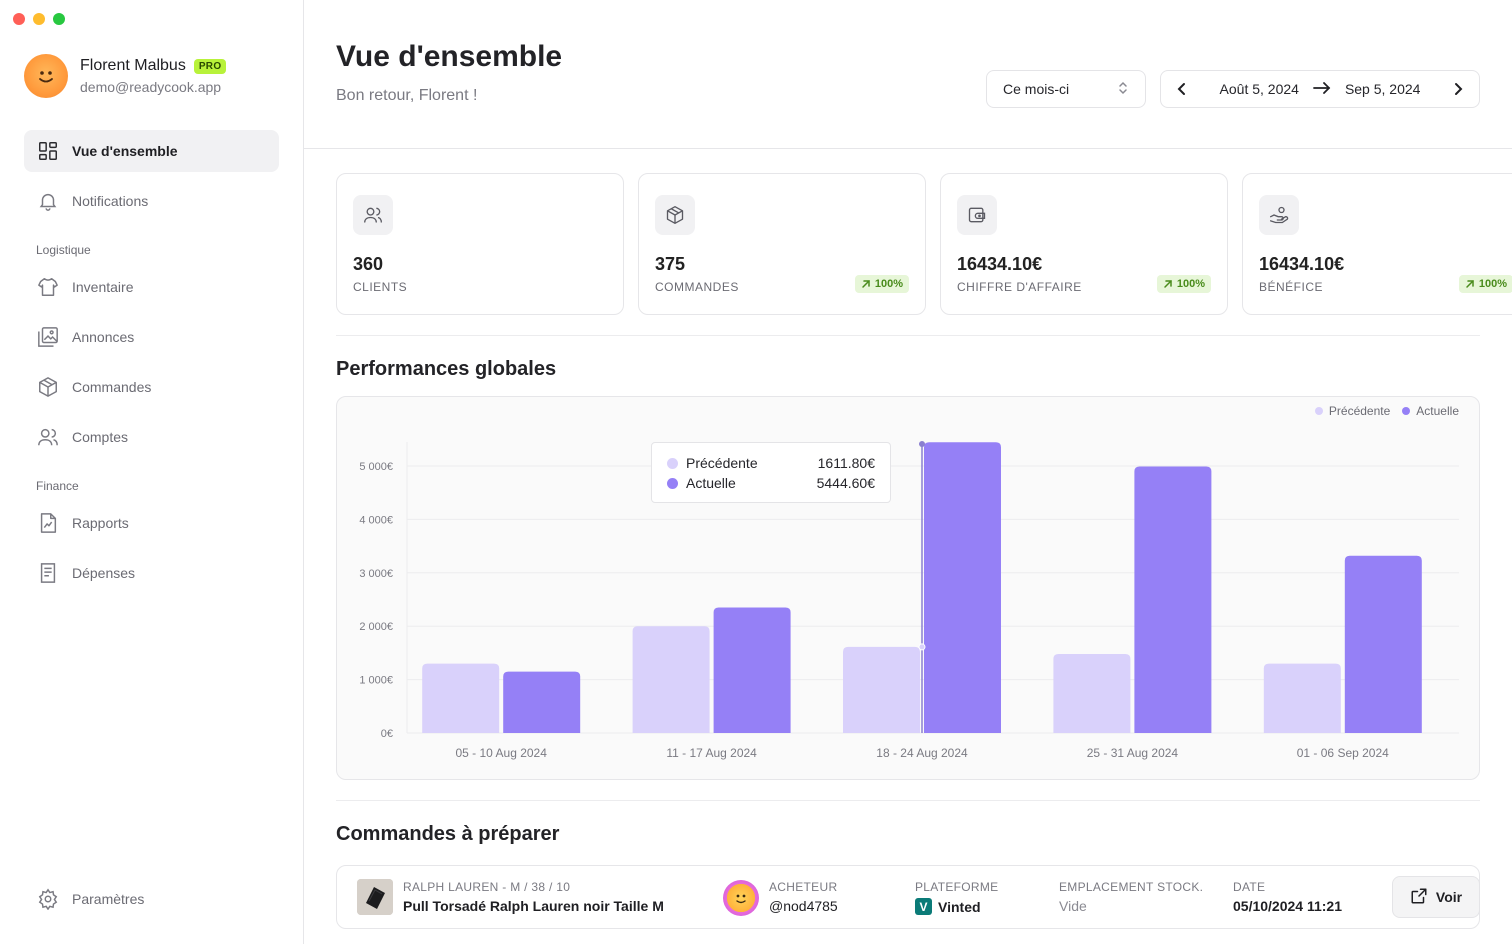 The height and width of the screenshot is (944, 1512). I want to click on buyer-avatar, so click(741, 898).